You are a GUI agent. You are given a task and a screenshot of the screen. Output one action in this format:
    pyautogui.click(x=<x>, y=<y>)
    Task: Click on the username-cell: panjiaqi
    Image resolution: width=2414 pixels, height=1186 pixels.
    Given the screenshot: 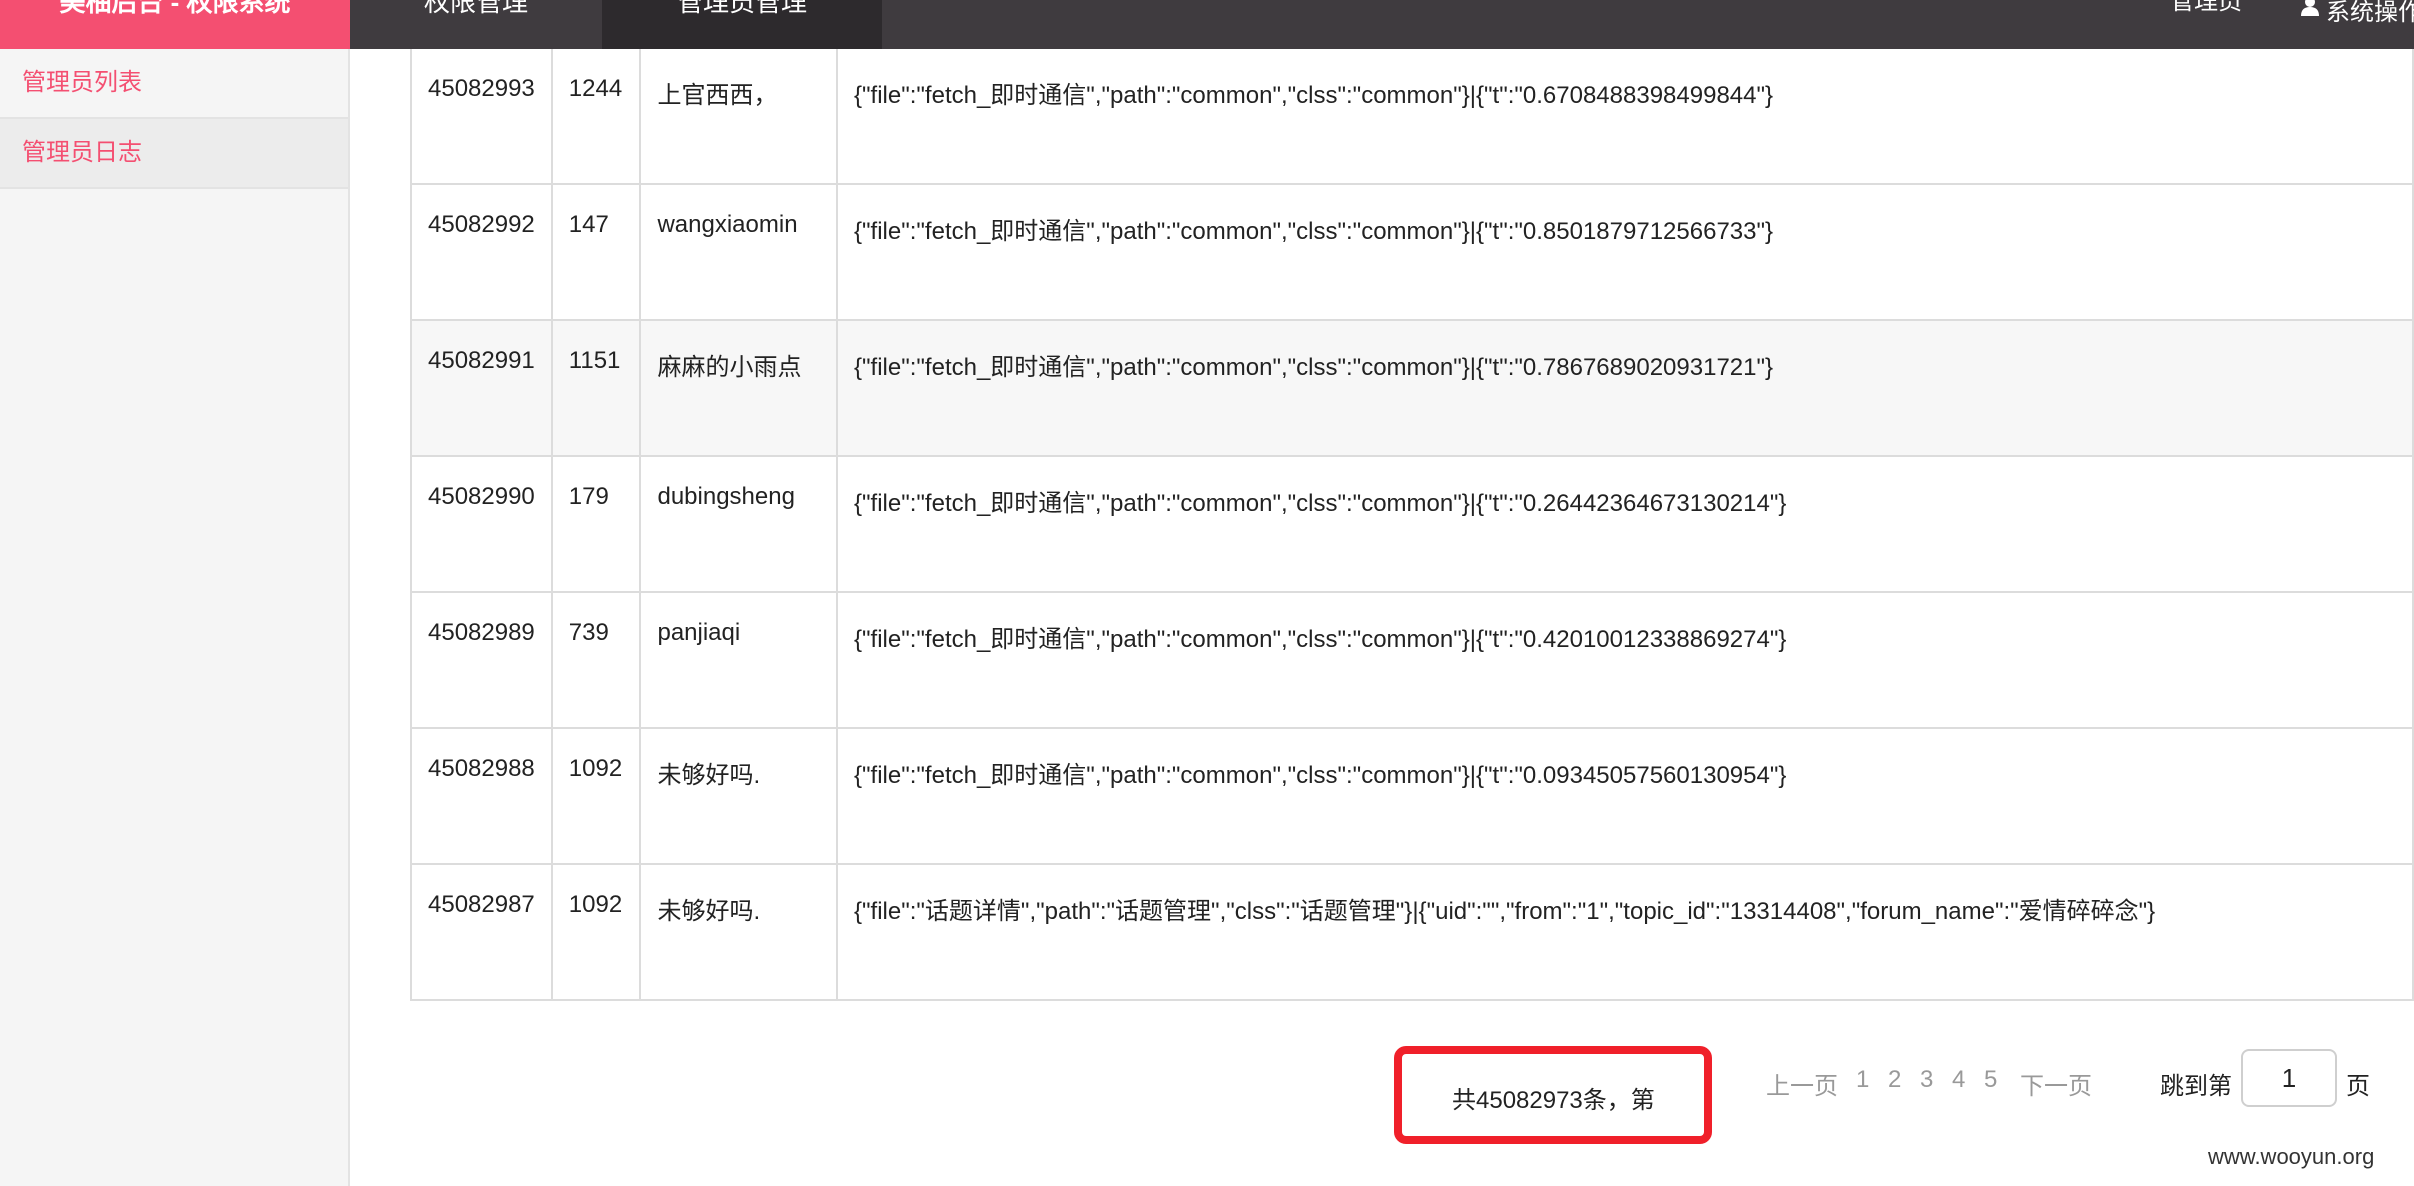 What is the action you would take?
    pyautogui.click(x=738, y=660)
    